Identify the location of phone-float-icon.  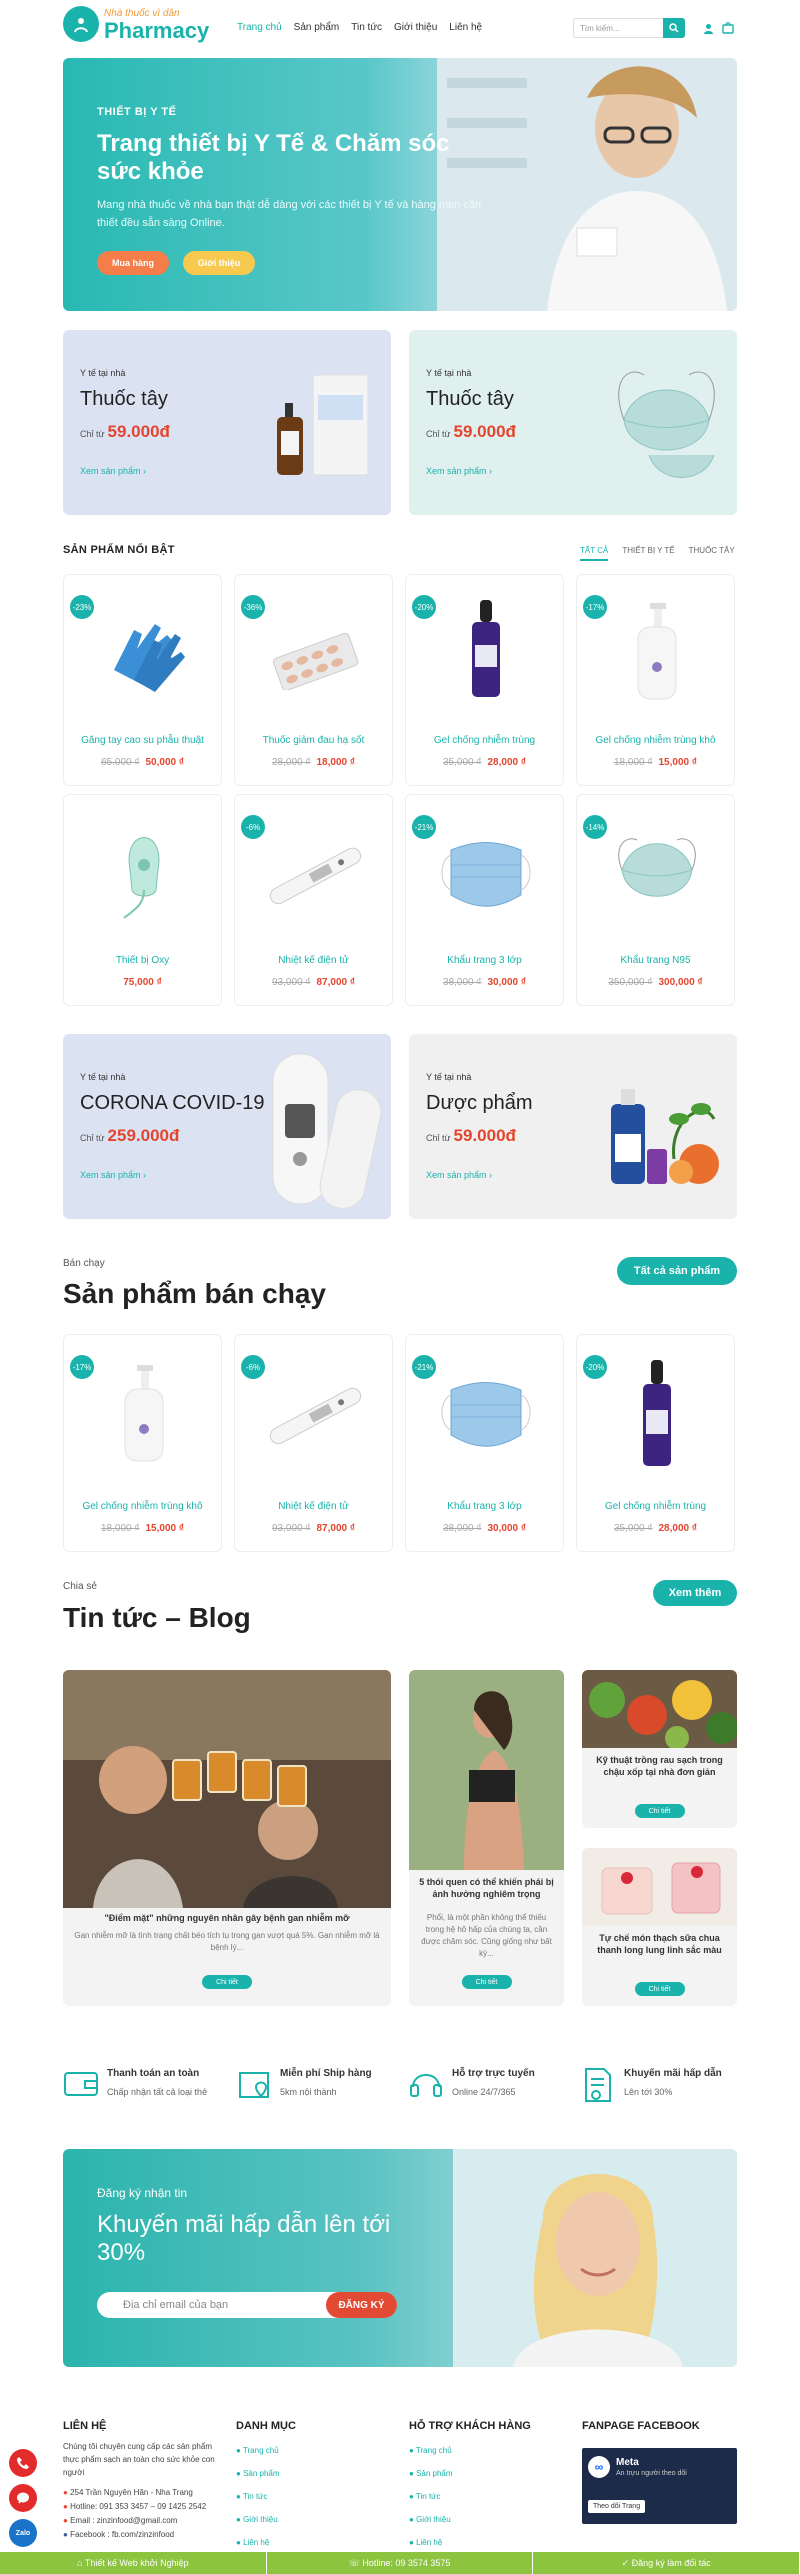
(23, 2463).